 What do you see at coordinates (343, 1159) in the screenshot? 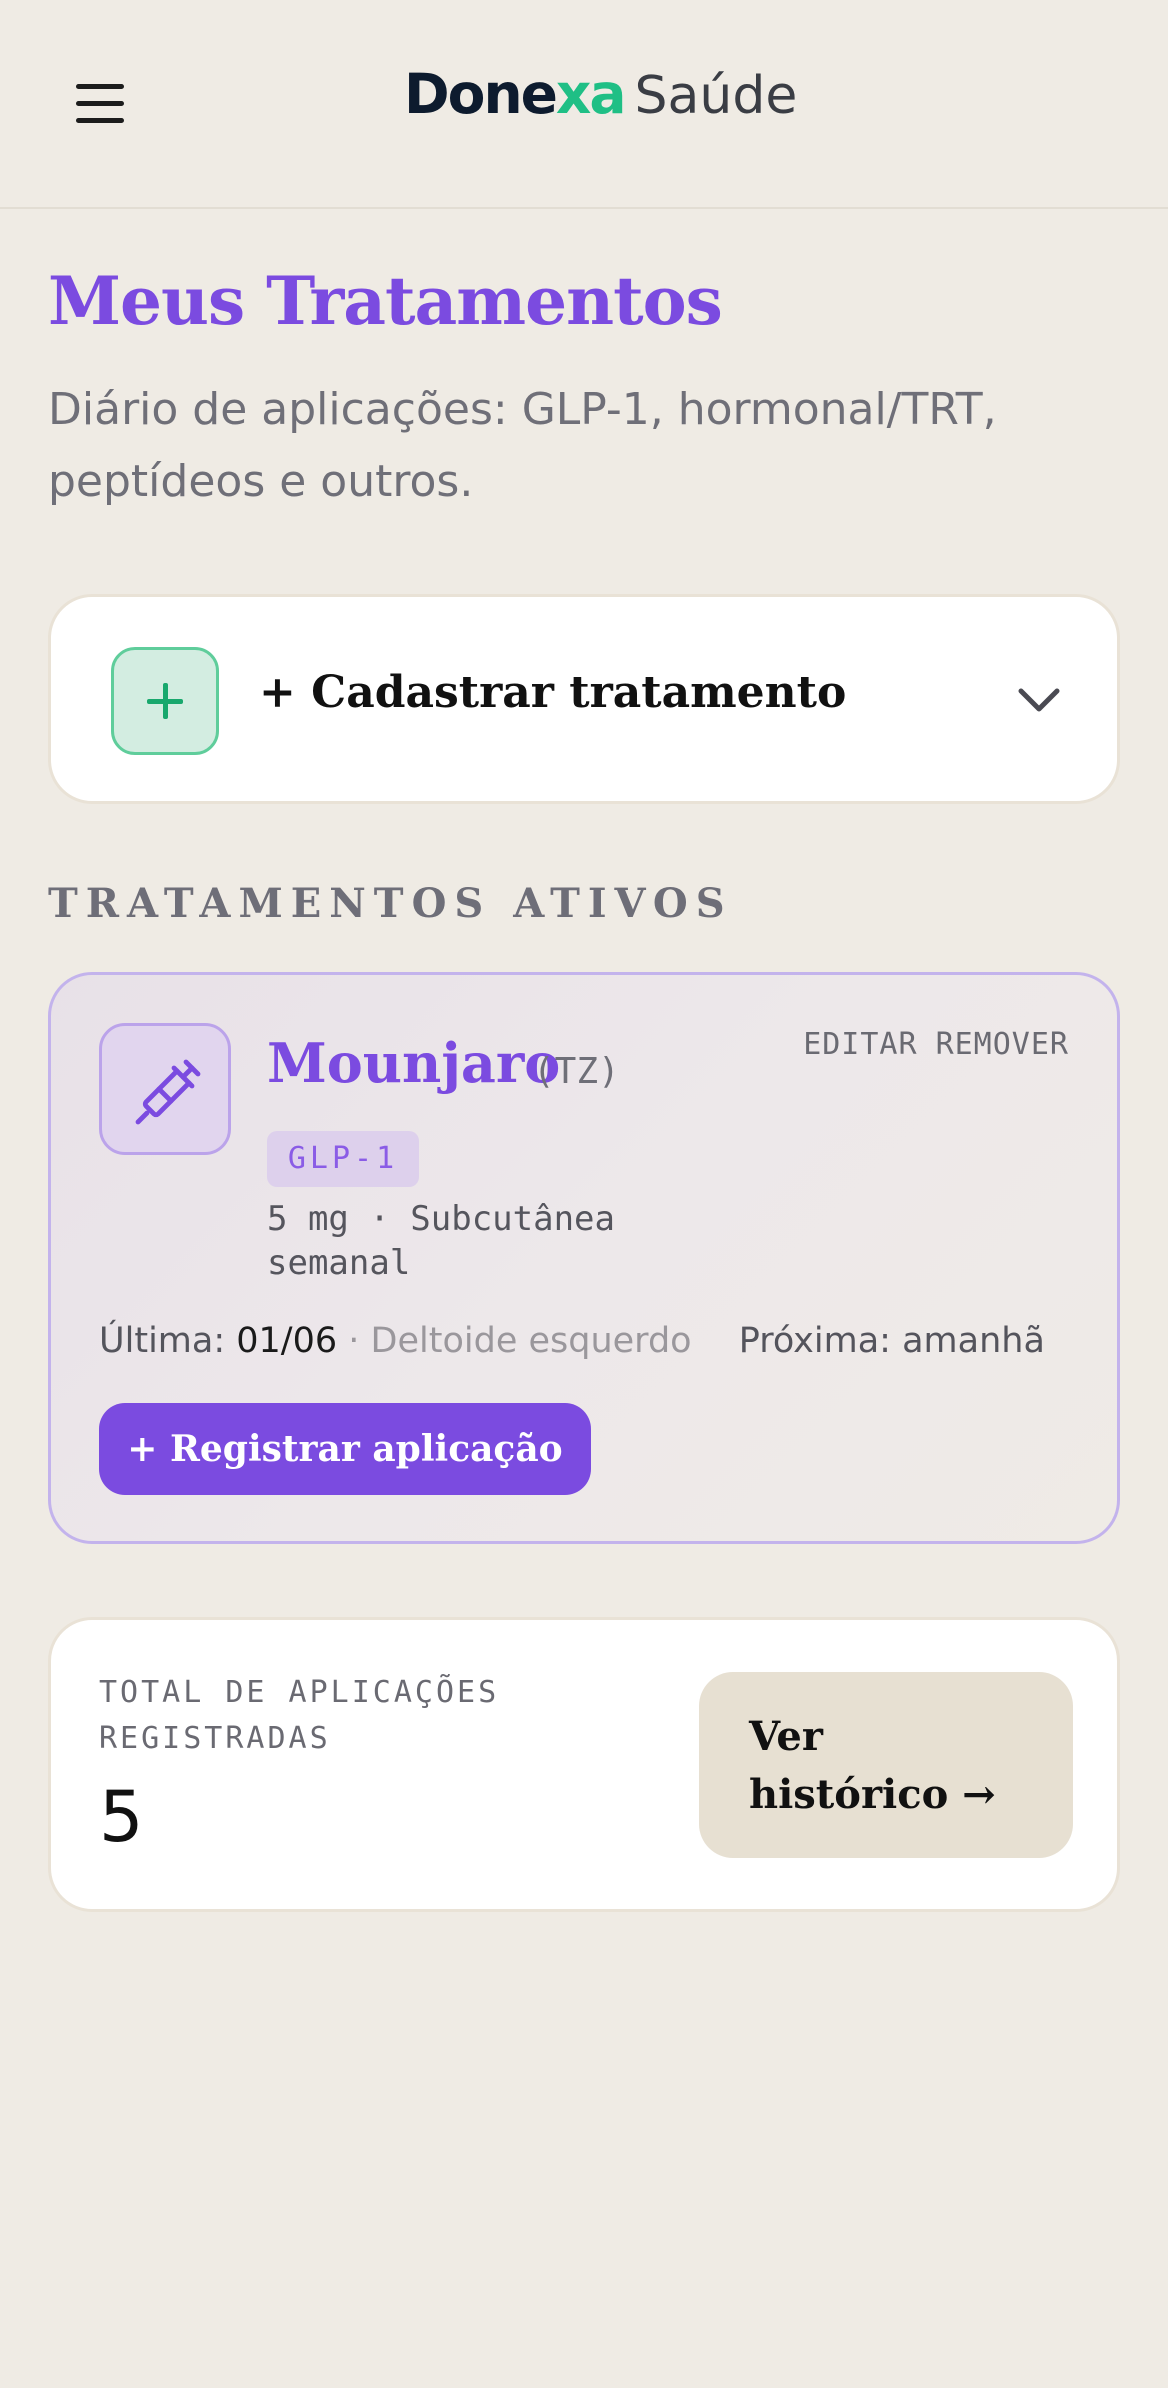
I see `category-tag: GLP-1` at bounding box center [343, 1159].